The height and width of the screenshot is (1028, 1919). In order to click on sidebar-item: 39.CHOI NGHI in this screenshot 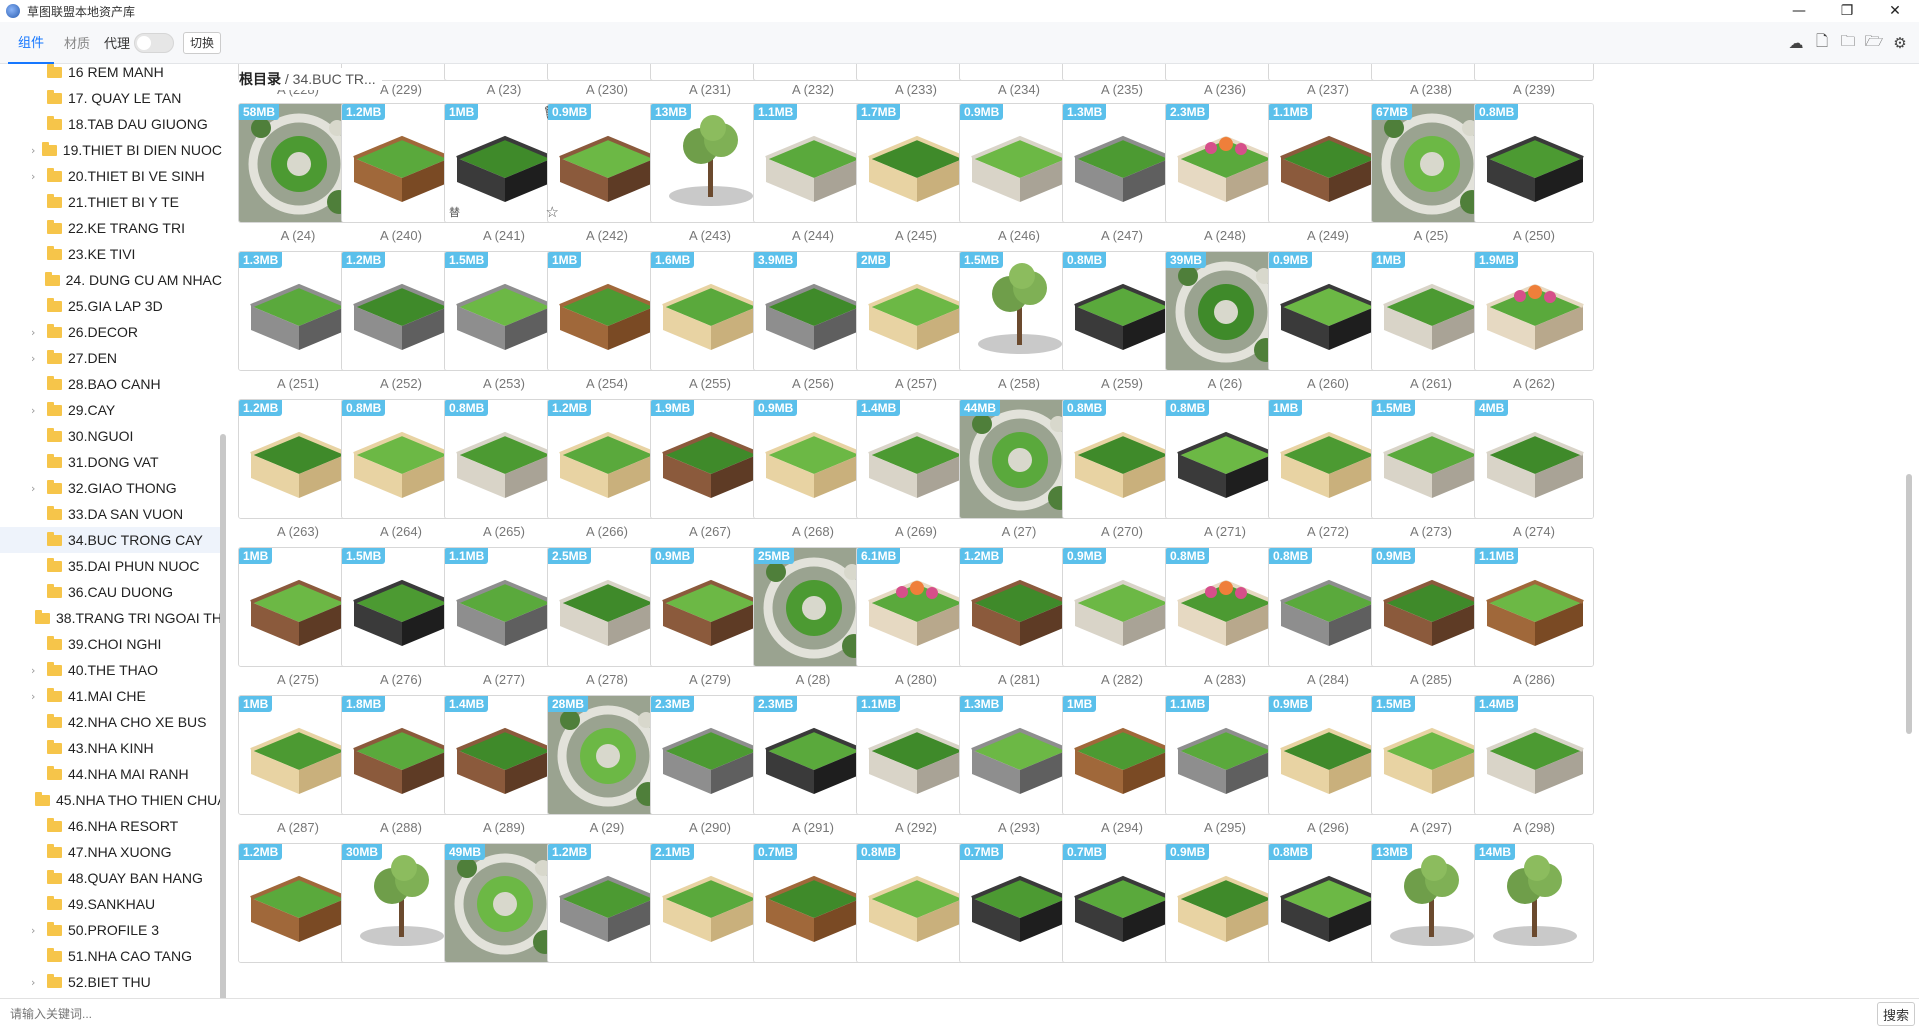, I will do `click(111, 644)`.